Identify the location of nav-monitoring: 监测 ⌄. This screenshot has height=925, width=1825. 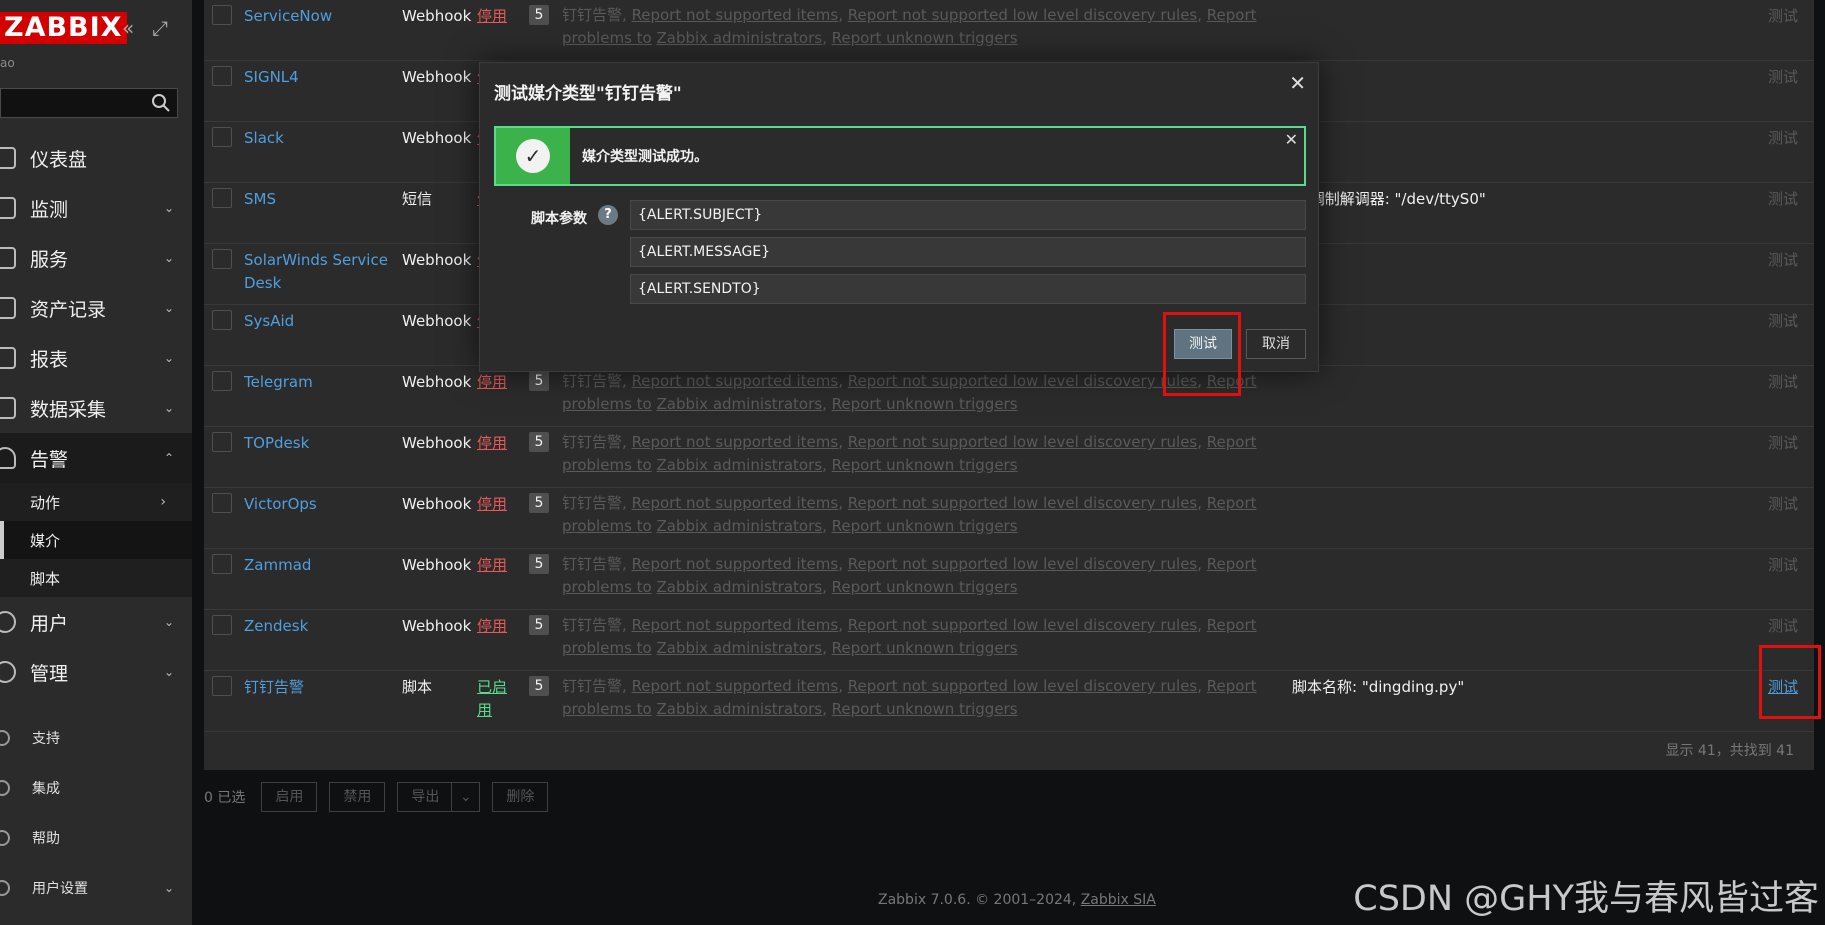
(96, 208).